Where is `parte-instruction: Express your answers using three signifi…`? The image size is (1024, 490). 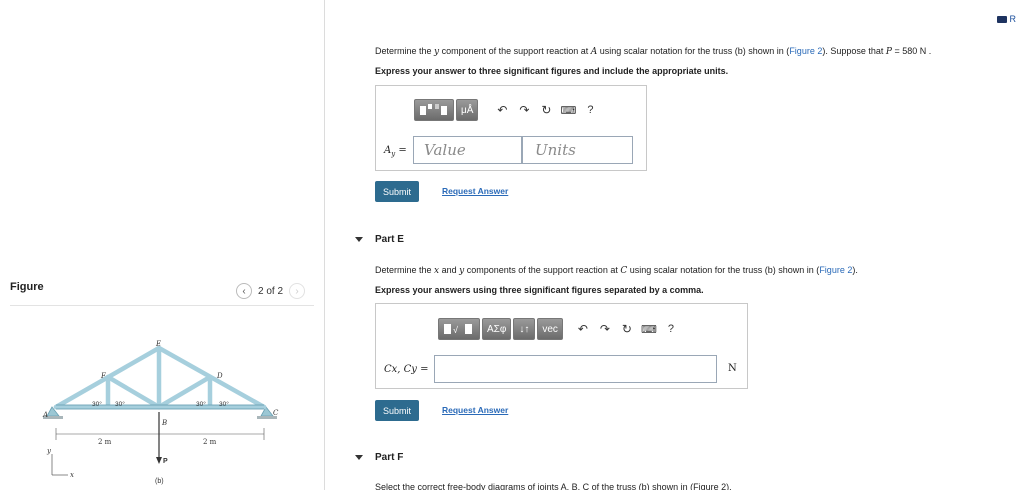 parte-instruction: Express your answers using three signifi… is located at coordinates (539, 290).